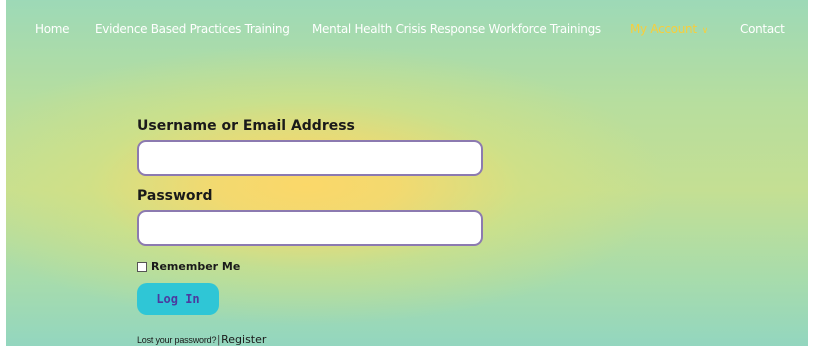 The width and height of the screenshot is (814, 352). What do you see at coordinates (762, 29) in the screenshot?
I see `nav-item-contact: Contact` at bounding box center [762, 29].